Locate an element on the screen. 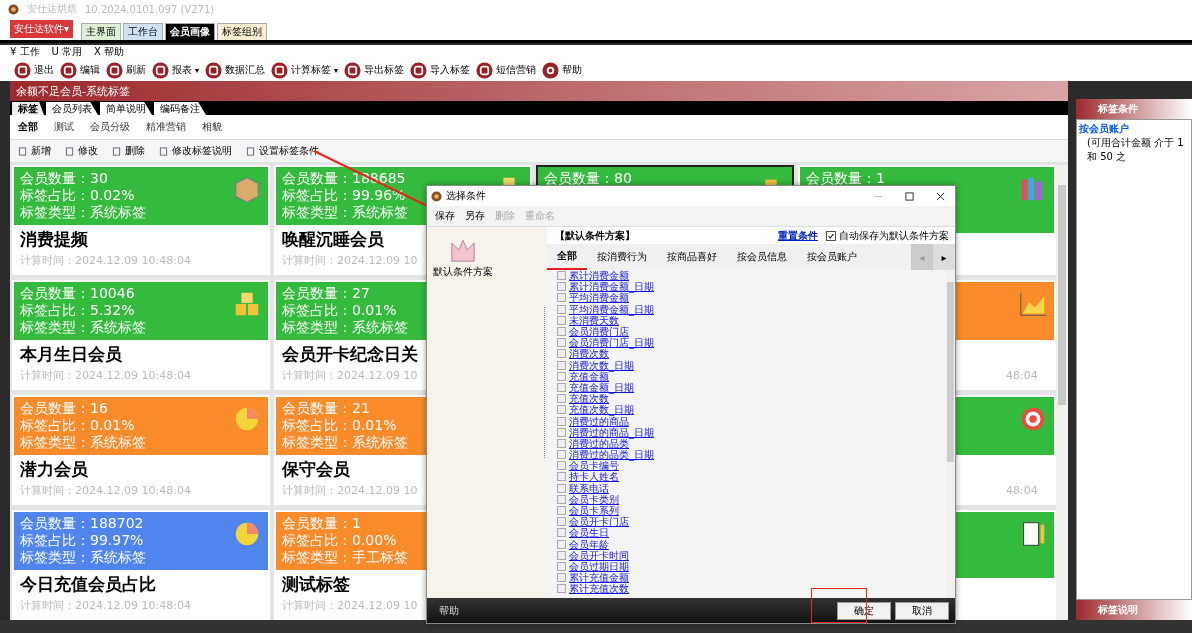 Image resolution: width=1192 pixels, height=633 pixels. member-count: 会员数量：16 is located at coordinates (64, 408).